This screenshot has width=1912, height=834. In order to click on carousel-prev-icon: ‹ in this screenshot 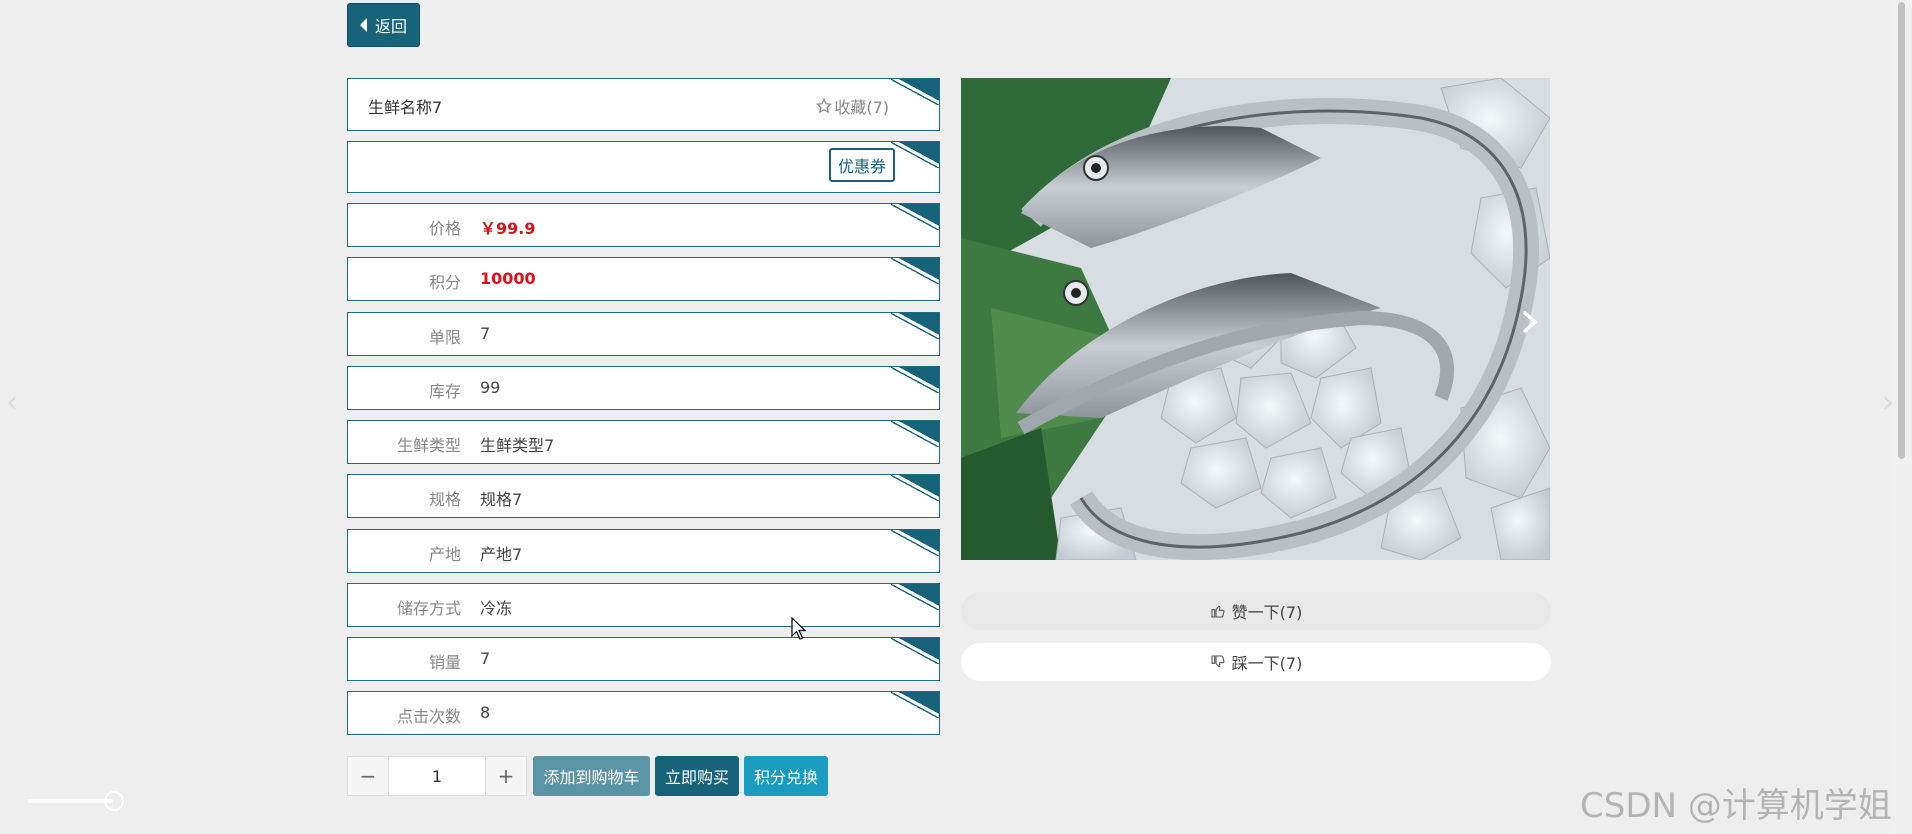, I will do `click(12, 402)`.